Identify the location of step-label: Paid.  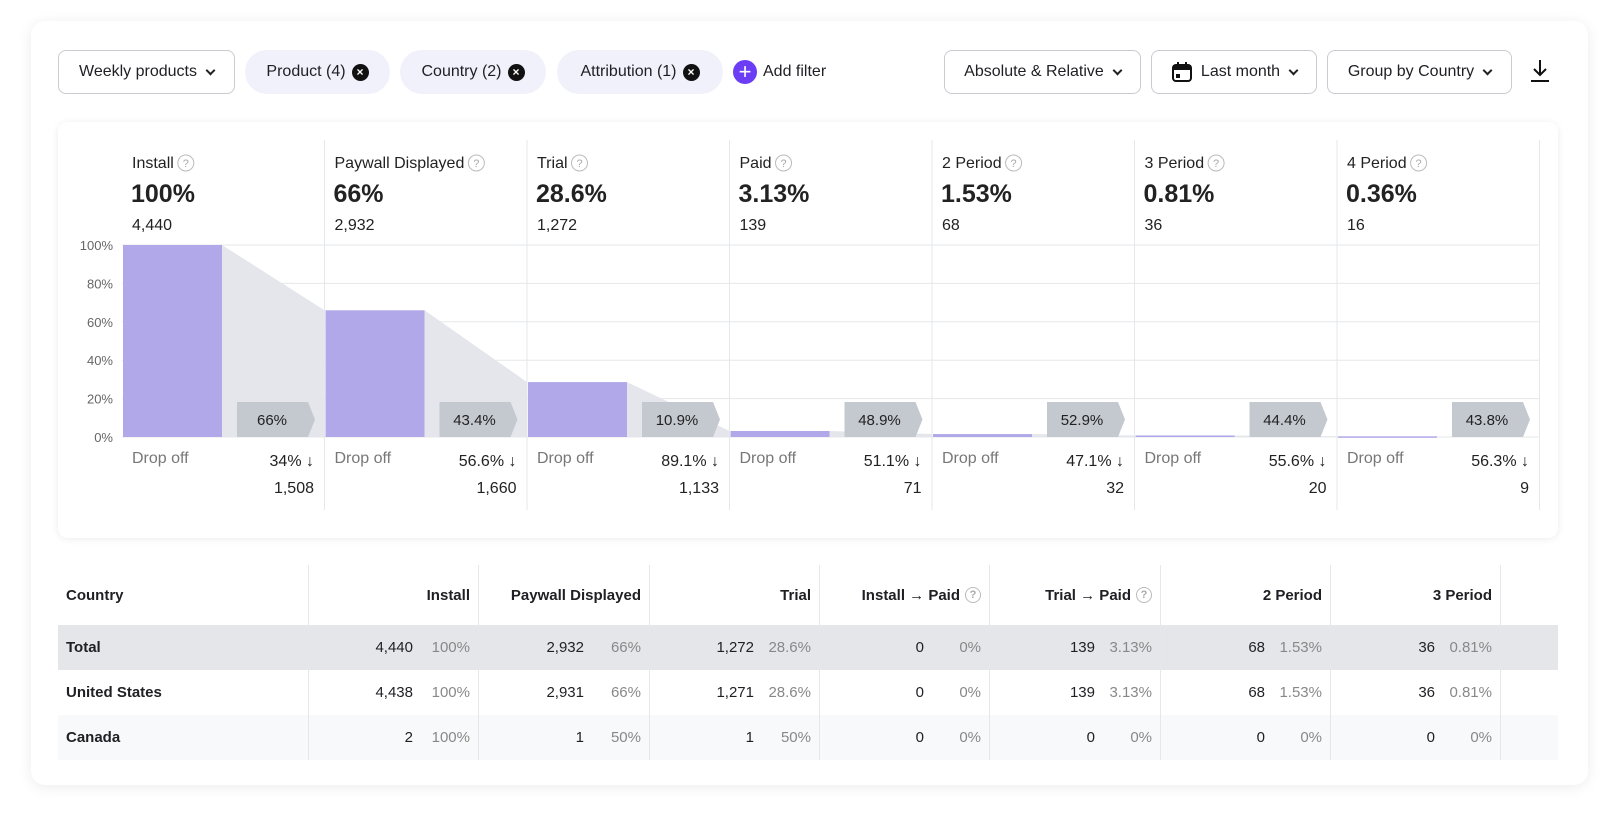
(756, 163).